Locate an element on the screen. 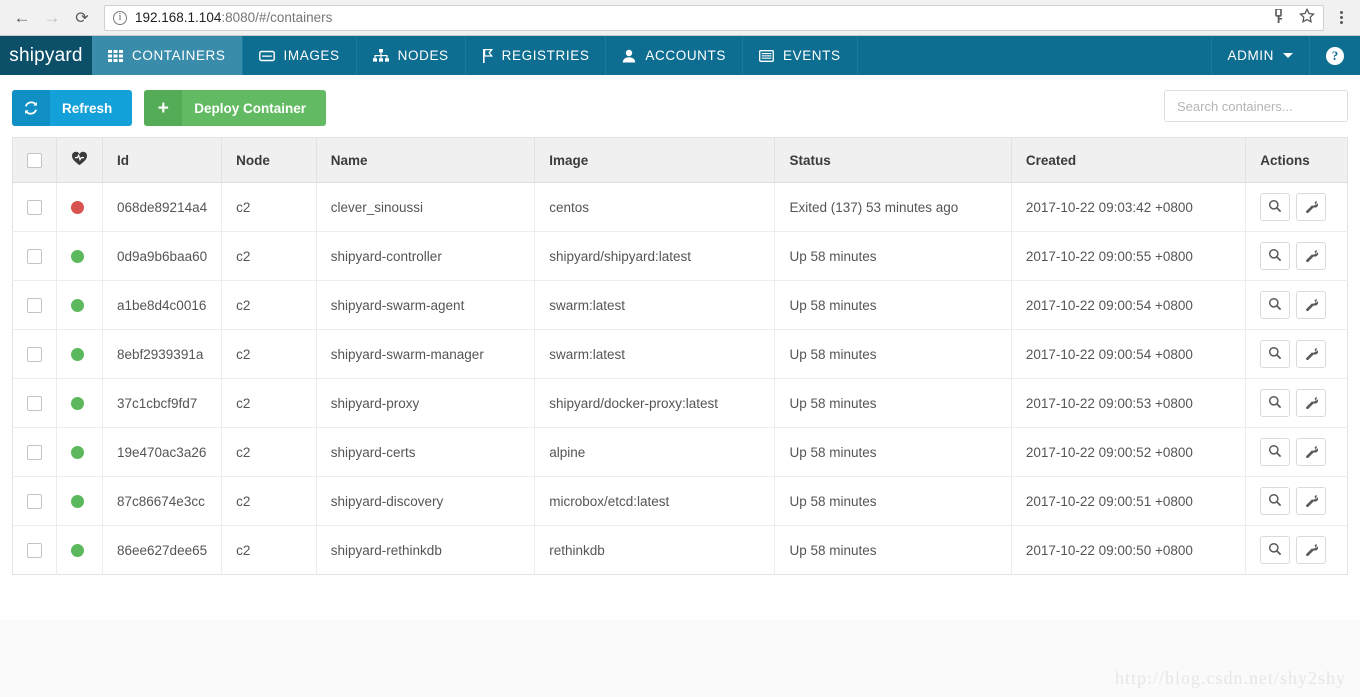 This screenshot has height=697, width=1360. select-all-checkbox is located at coordinates (34, 160).